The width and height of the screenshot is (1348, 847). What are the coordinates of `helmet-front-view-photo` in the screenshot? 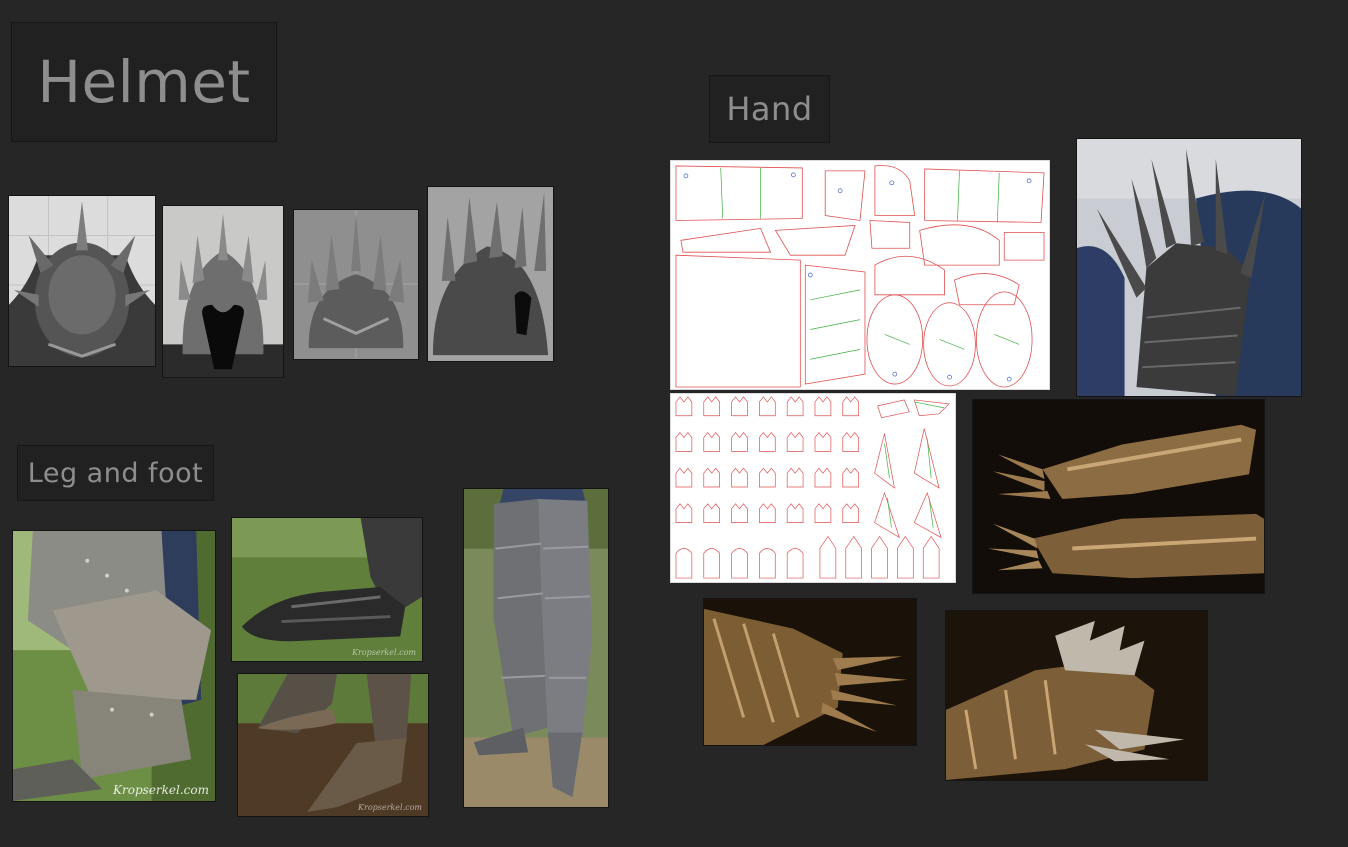 It's located at (223, 291).